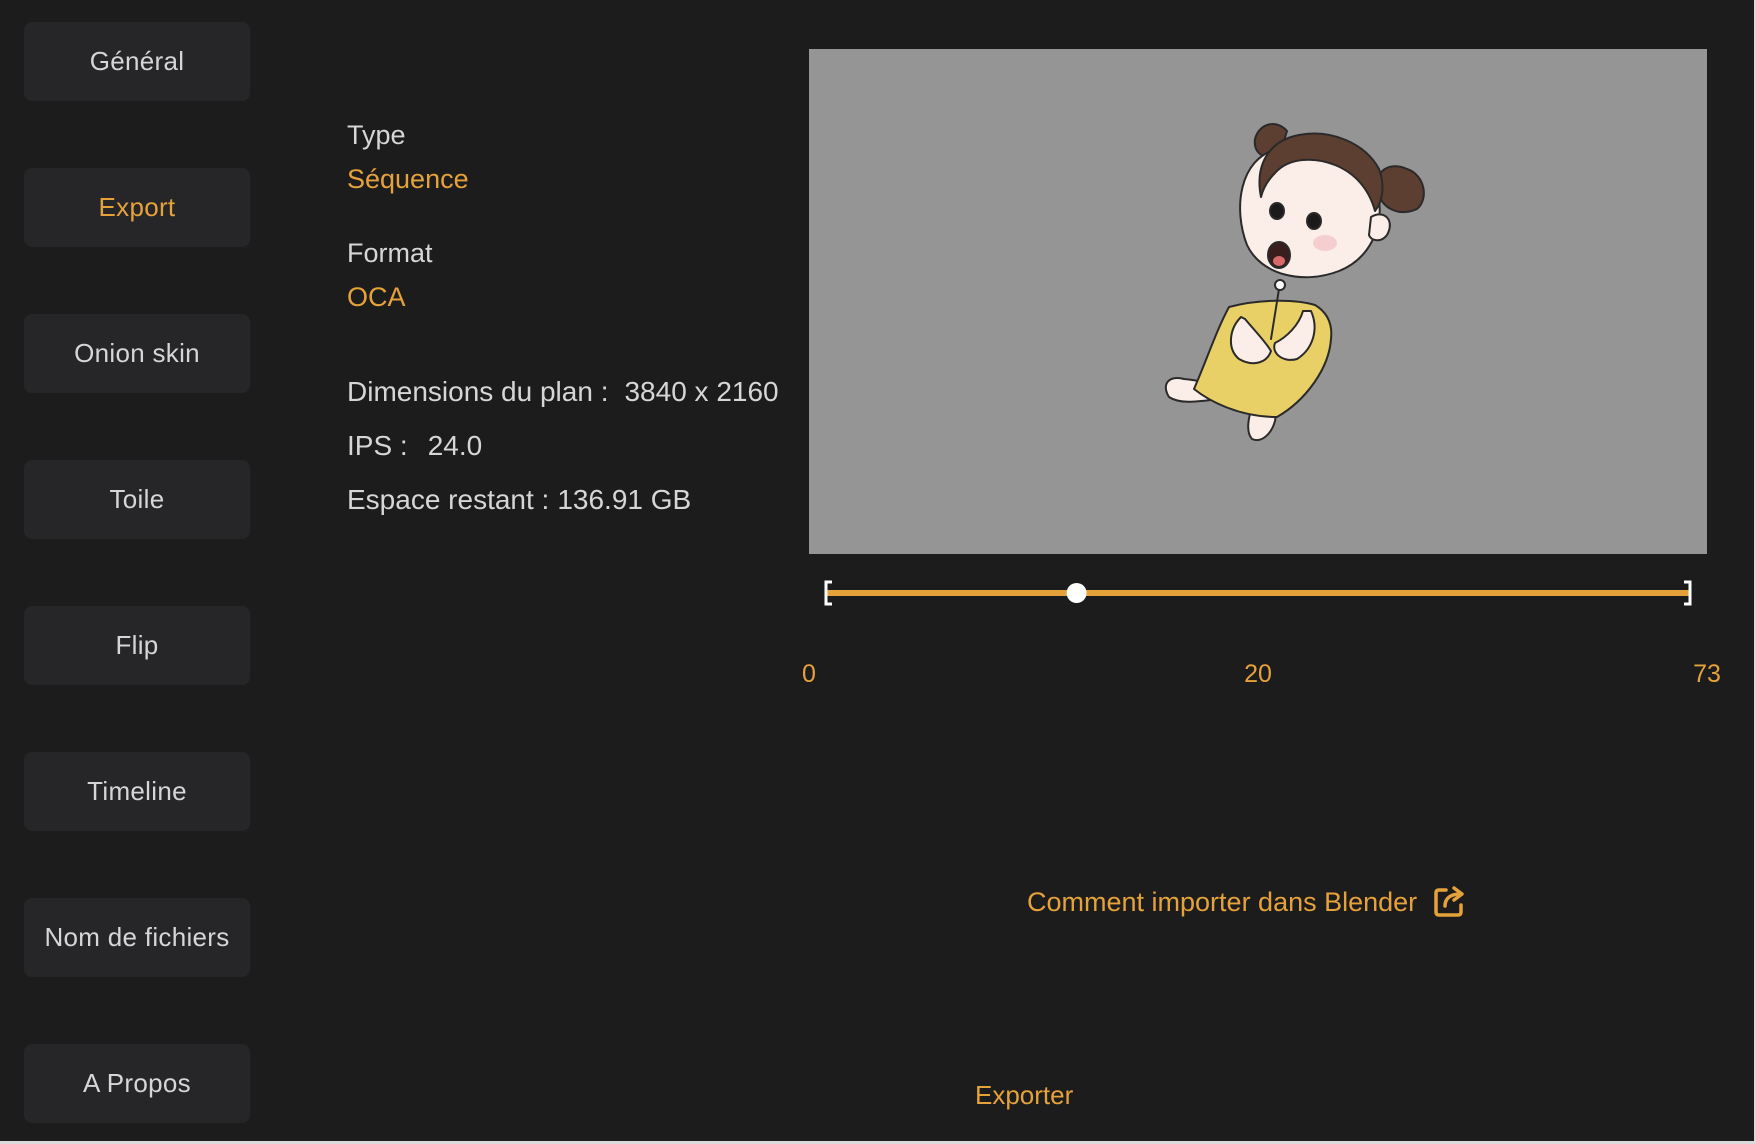 The image size is (1756, 1144). What do you see at coordinates (1222, 901) in the screenshot?
I see `blender-import-help-text: Comment importer dans Blender` at bounding box center [1222, 901].